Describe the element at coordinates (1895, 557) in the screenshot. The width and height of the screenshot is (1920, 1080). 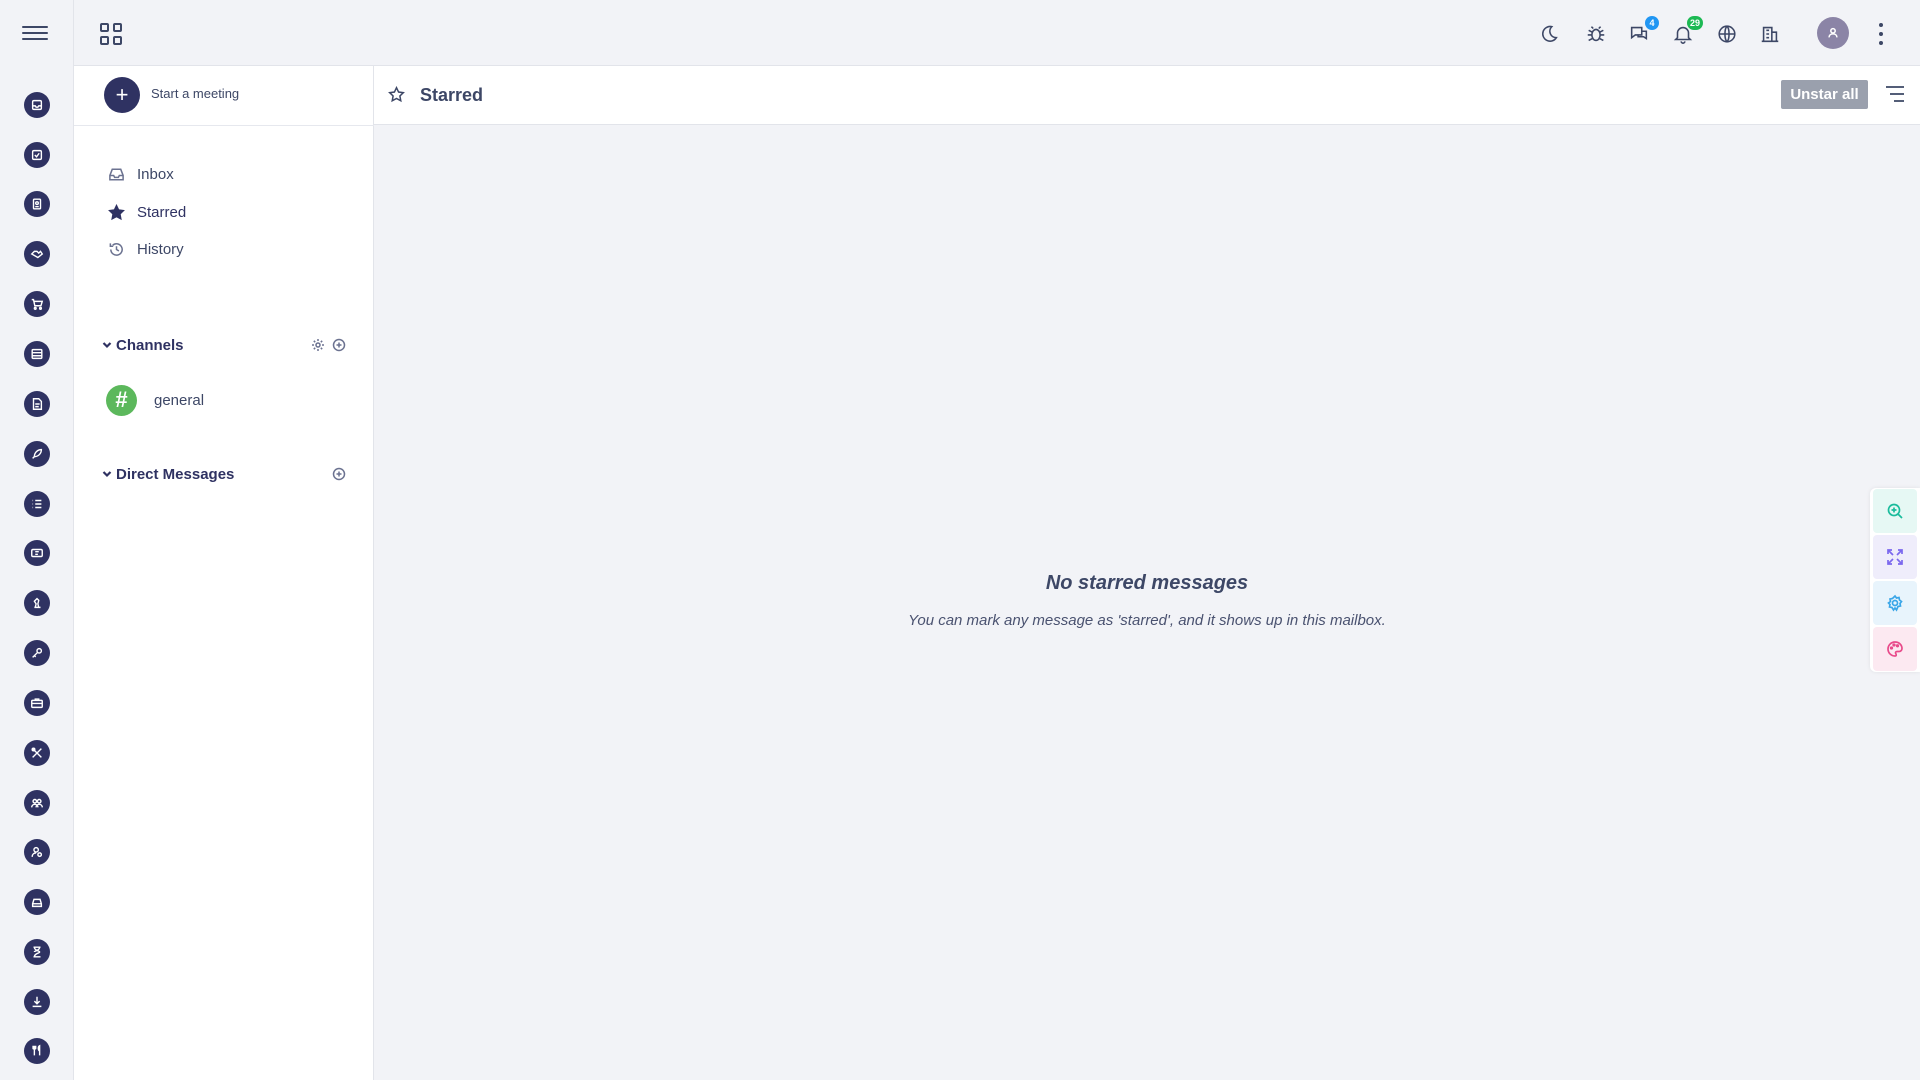
I see `expand-icon` at that location.